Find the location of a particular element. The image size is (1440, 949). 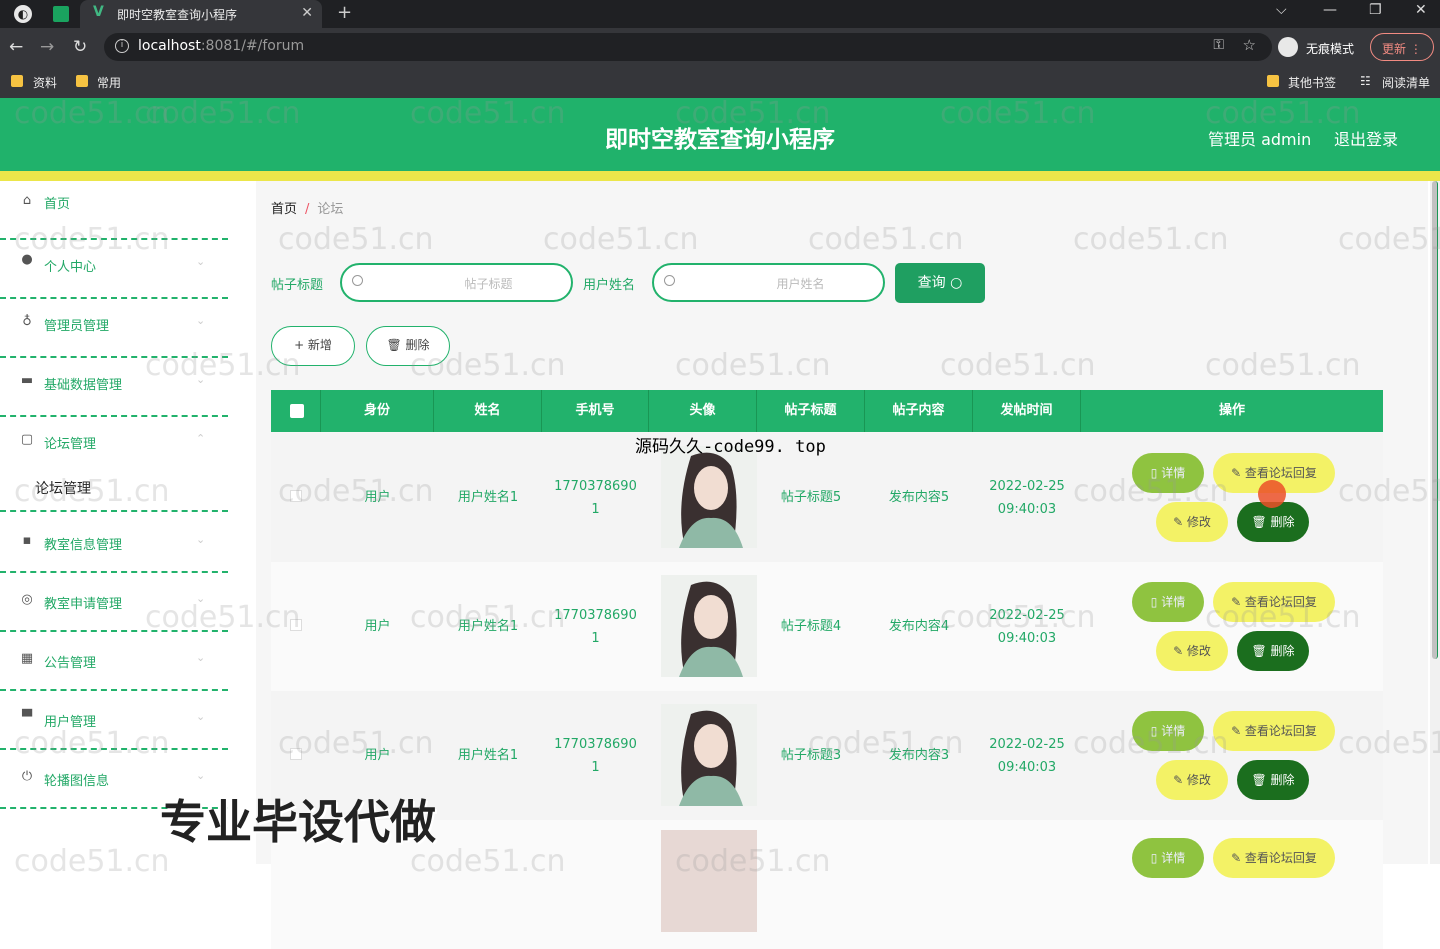

minimize-icon: — is located at coordinates (1330, 10).